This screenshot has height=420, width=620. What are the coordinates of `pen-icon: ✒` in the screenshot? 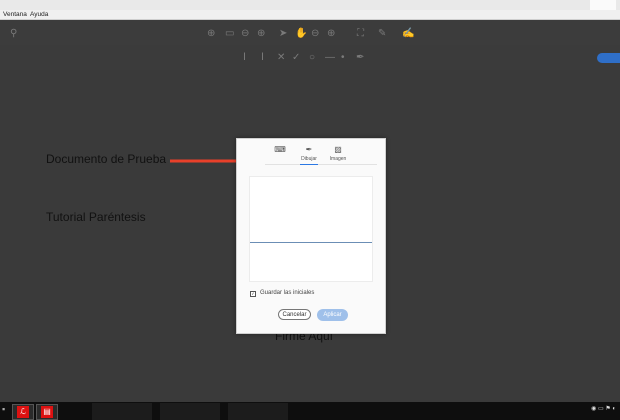 It's located at (309, 149).